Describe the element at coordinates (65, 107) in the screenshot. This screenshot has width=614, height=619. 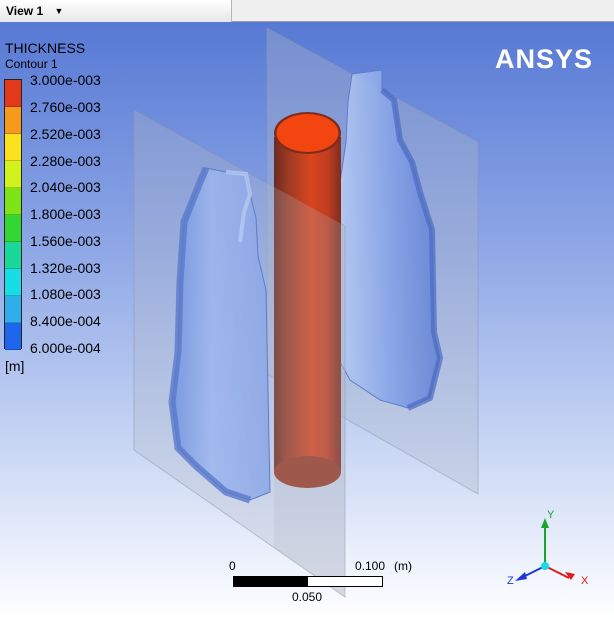
I see `legend-label: 2.760e-003` at that location.